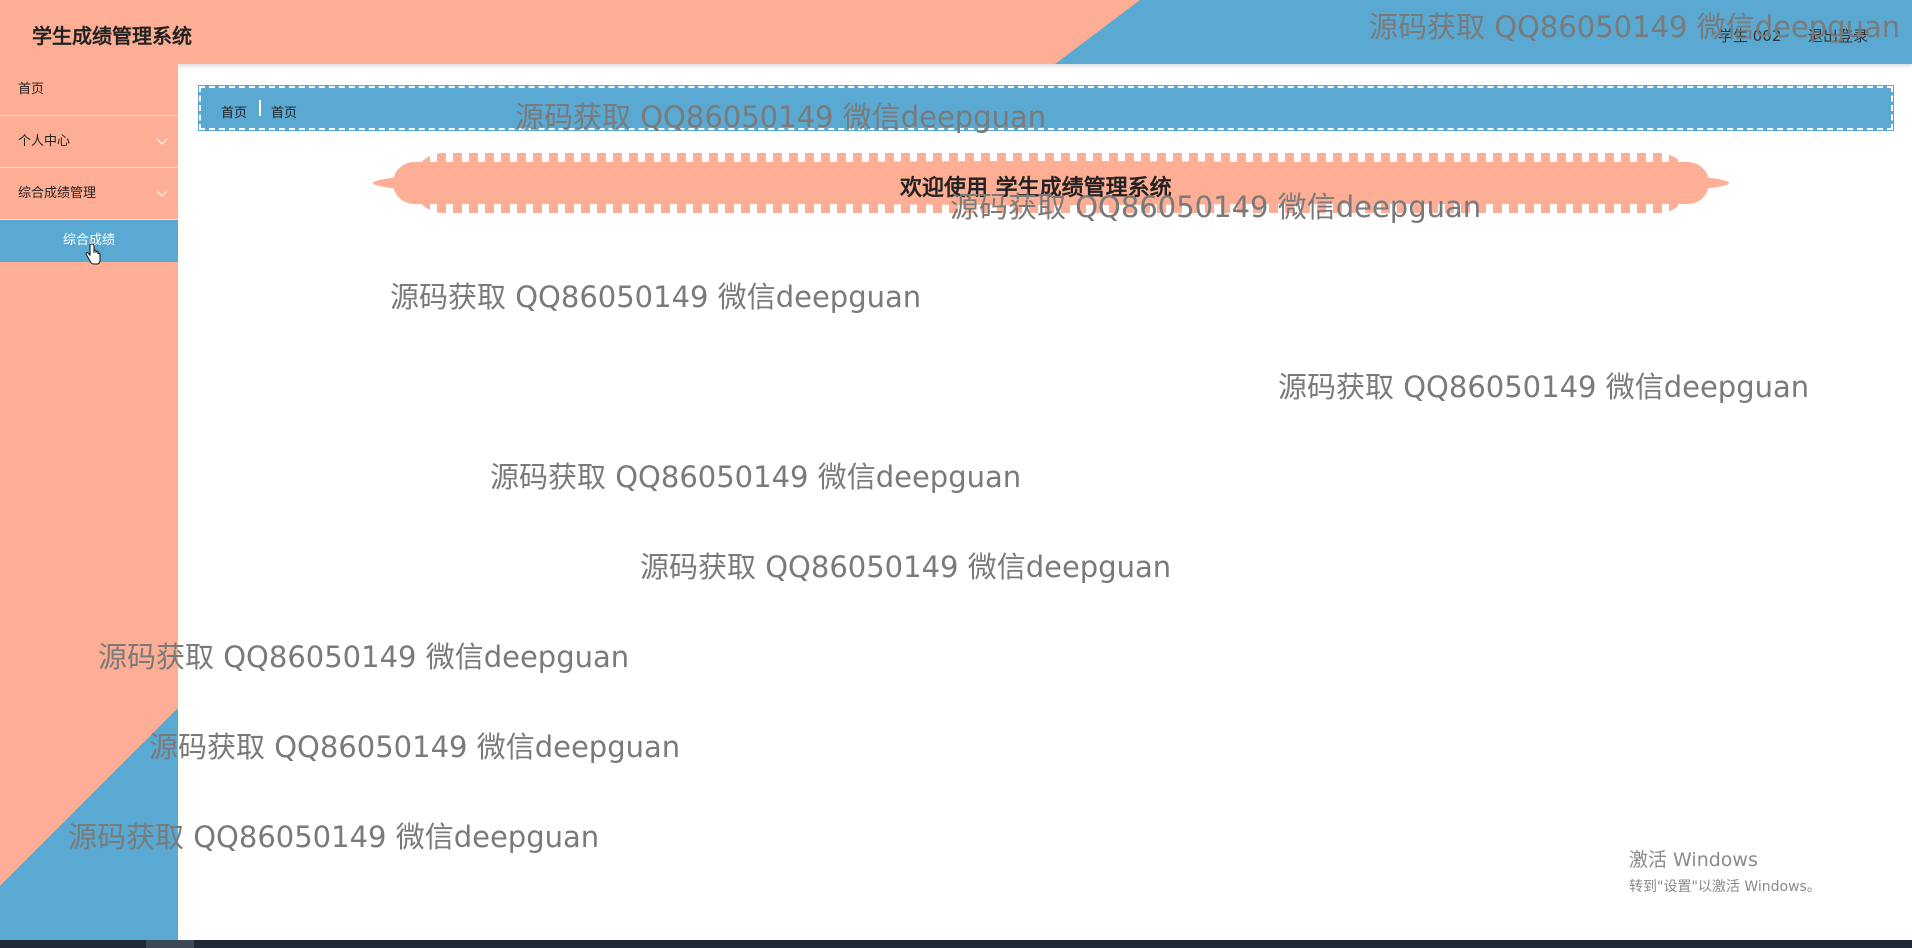  What do you see at coordinates (234, 111) in the screenshot?
I see `breadcrumb-home: 首页` at bounding box center [234, 111].